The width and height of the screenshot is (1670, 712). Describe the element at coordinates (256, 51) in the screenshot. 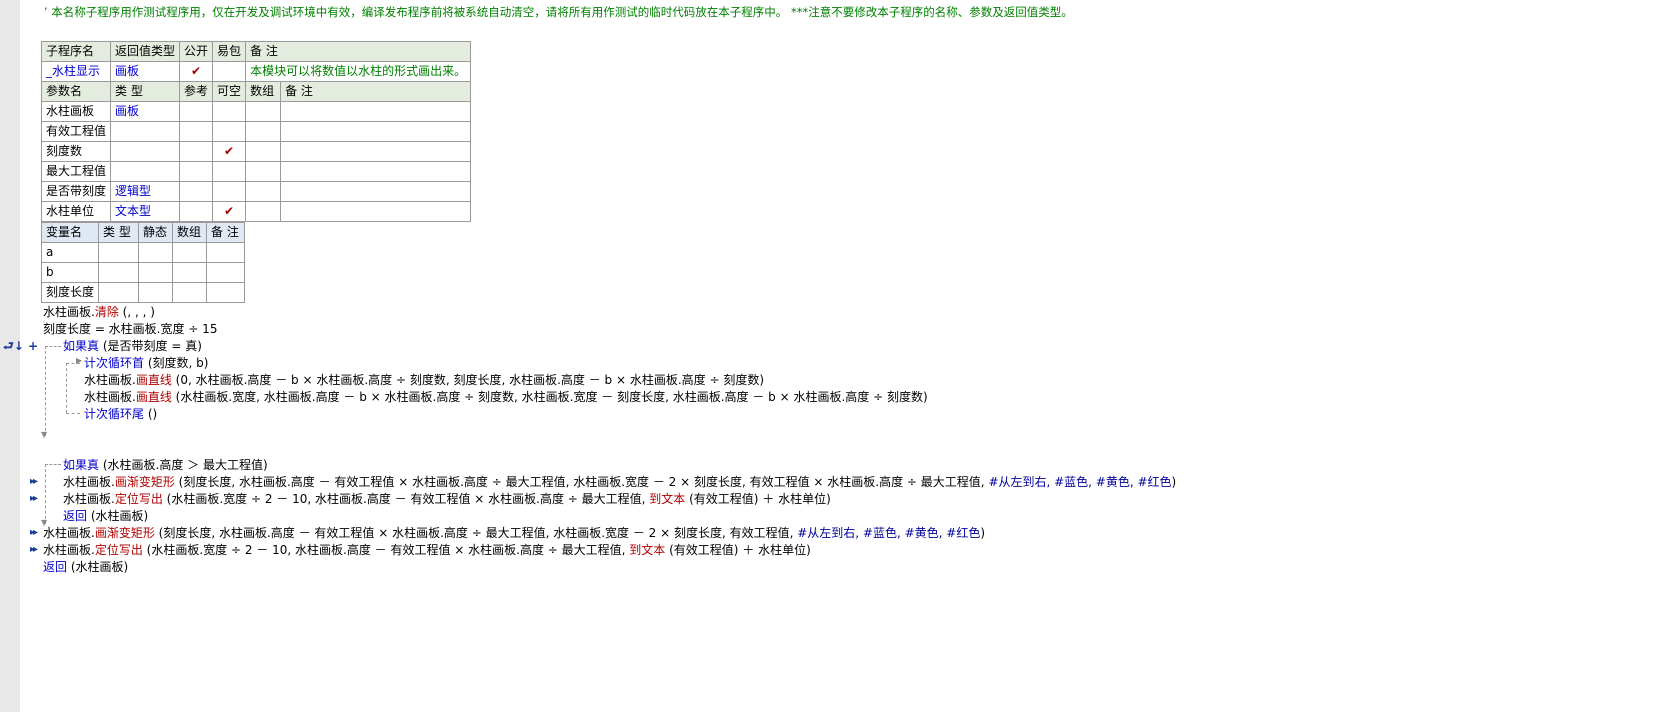

I see `subroutine-header-row: 子程序名 返回值类型 公开 易包 备 注` at that location.